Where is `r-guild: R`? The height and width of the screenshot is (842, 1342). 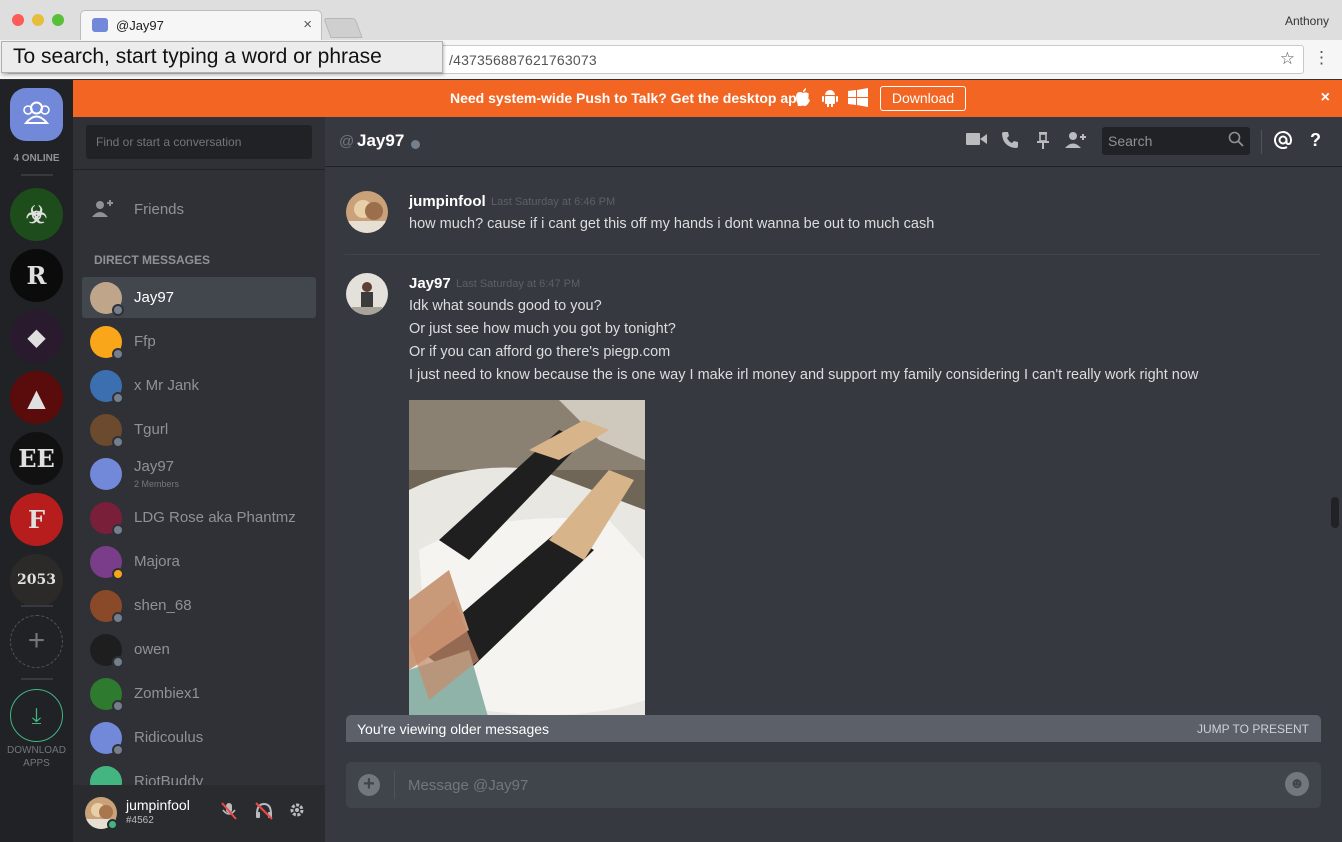
r-guild: R is located at coordinates (36, 275).